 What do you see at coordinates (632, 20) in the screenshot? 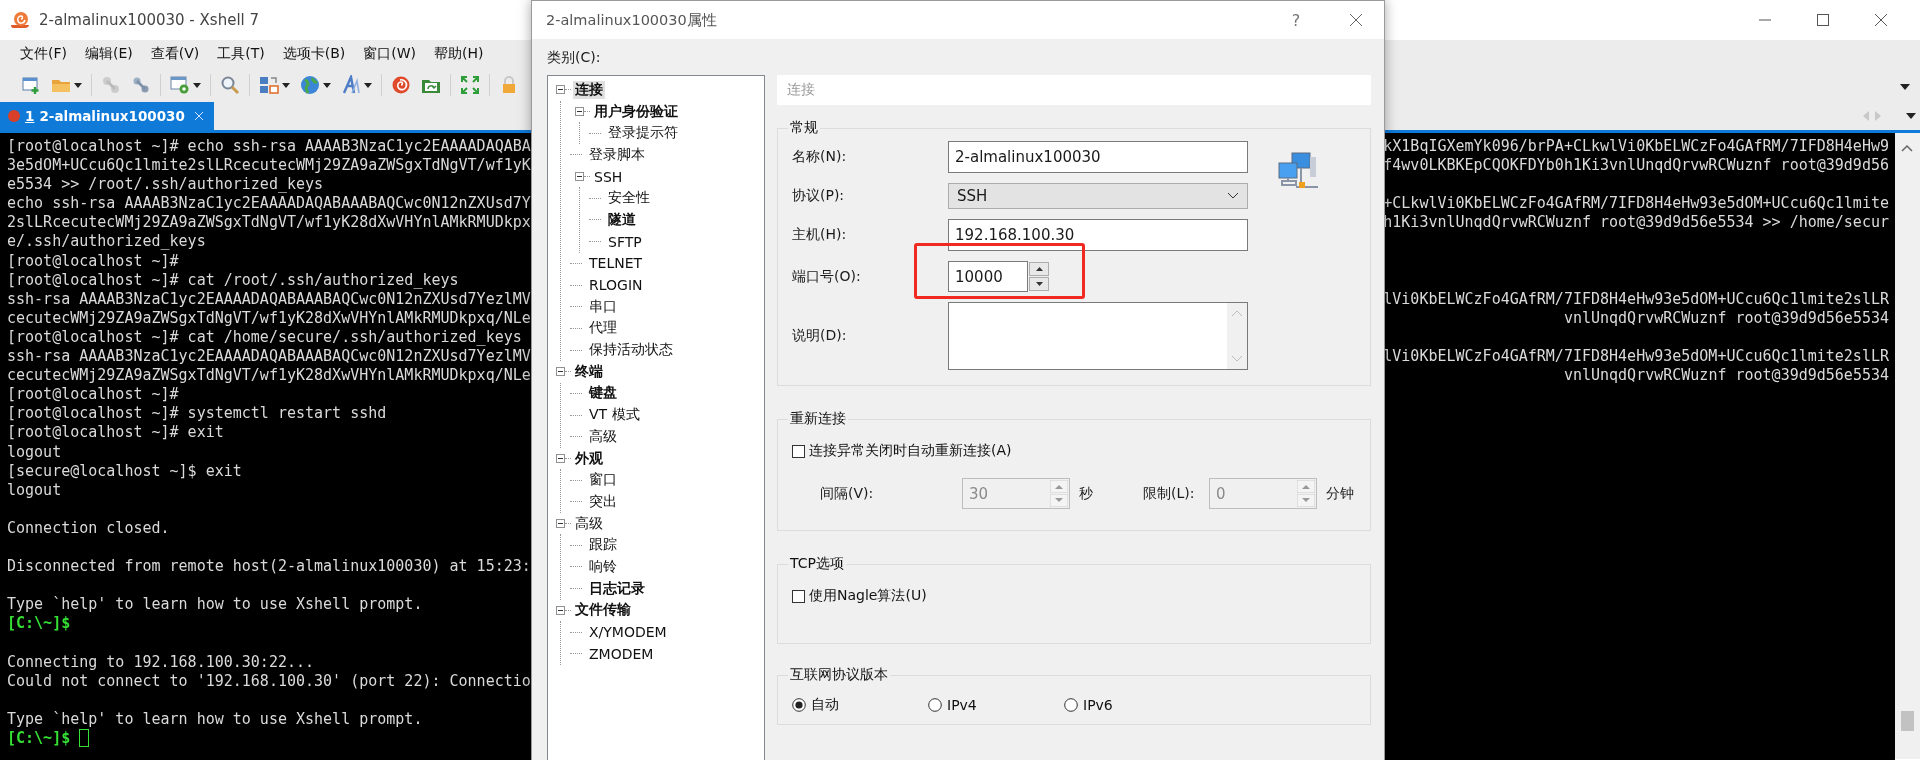
I see `dialog-title: 2-almalinux100030属性` at bounding box center [632, 20].